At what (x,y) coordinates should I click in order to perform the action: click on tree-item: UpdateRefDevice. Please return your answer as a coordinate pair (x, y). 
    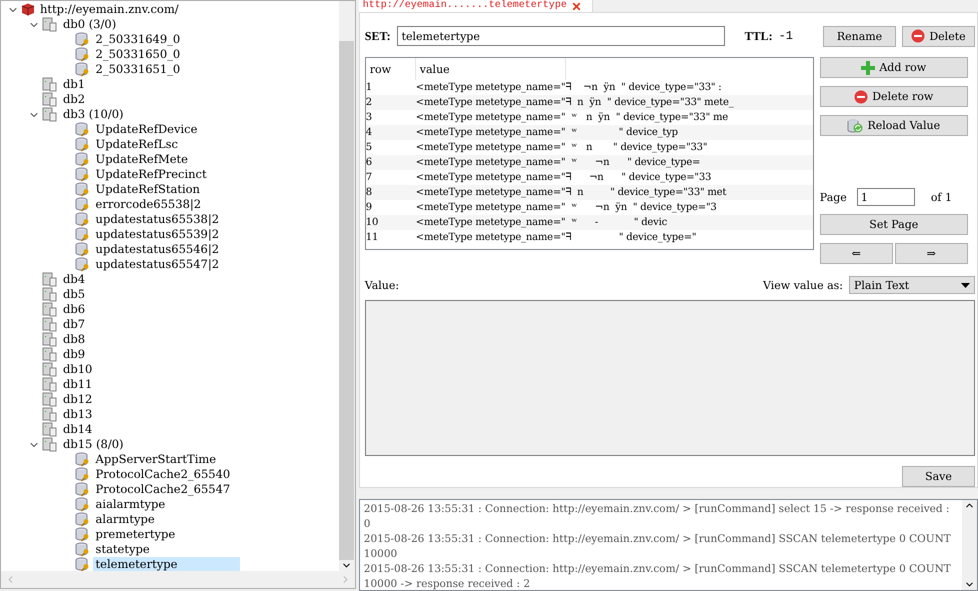
    Looking at the image, I should click on (147, 129).